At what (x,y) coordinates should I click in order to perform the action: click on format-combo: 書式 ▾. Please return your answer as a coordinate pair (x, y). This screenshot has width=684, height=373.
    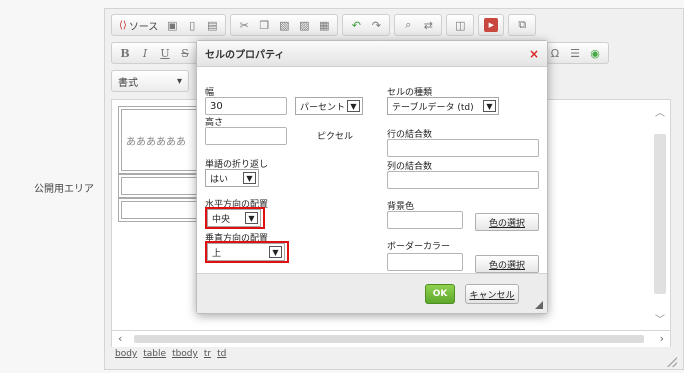
    Looking at the image, I should click on (150, 81).